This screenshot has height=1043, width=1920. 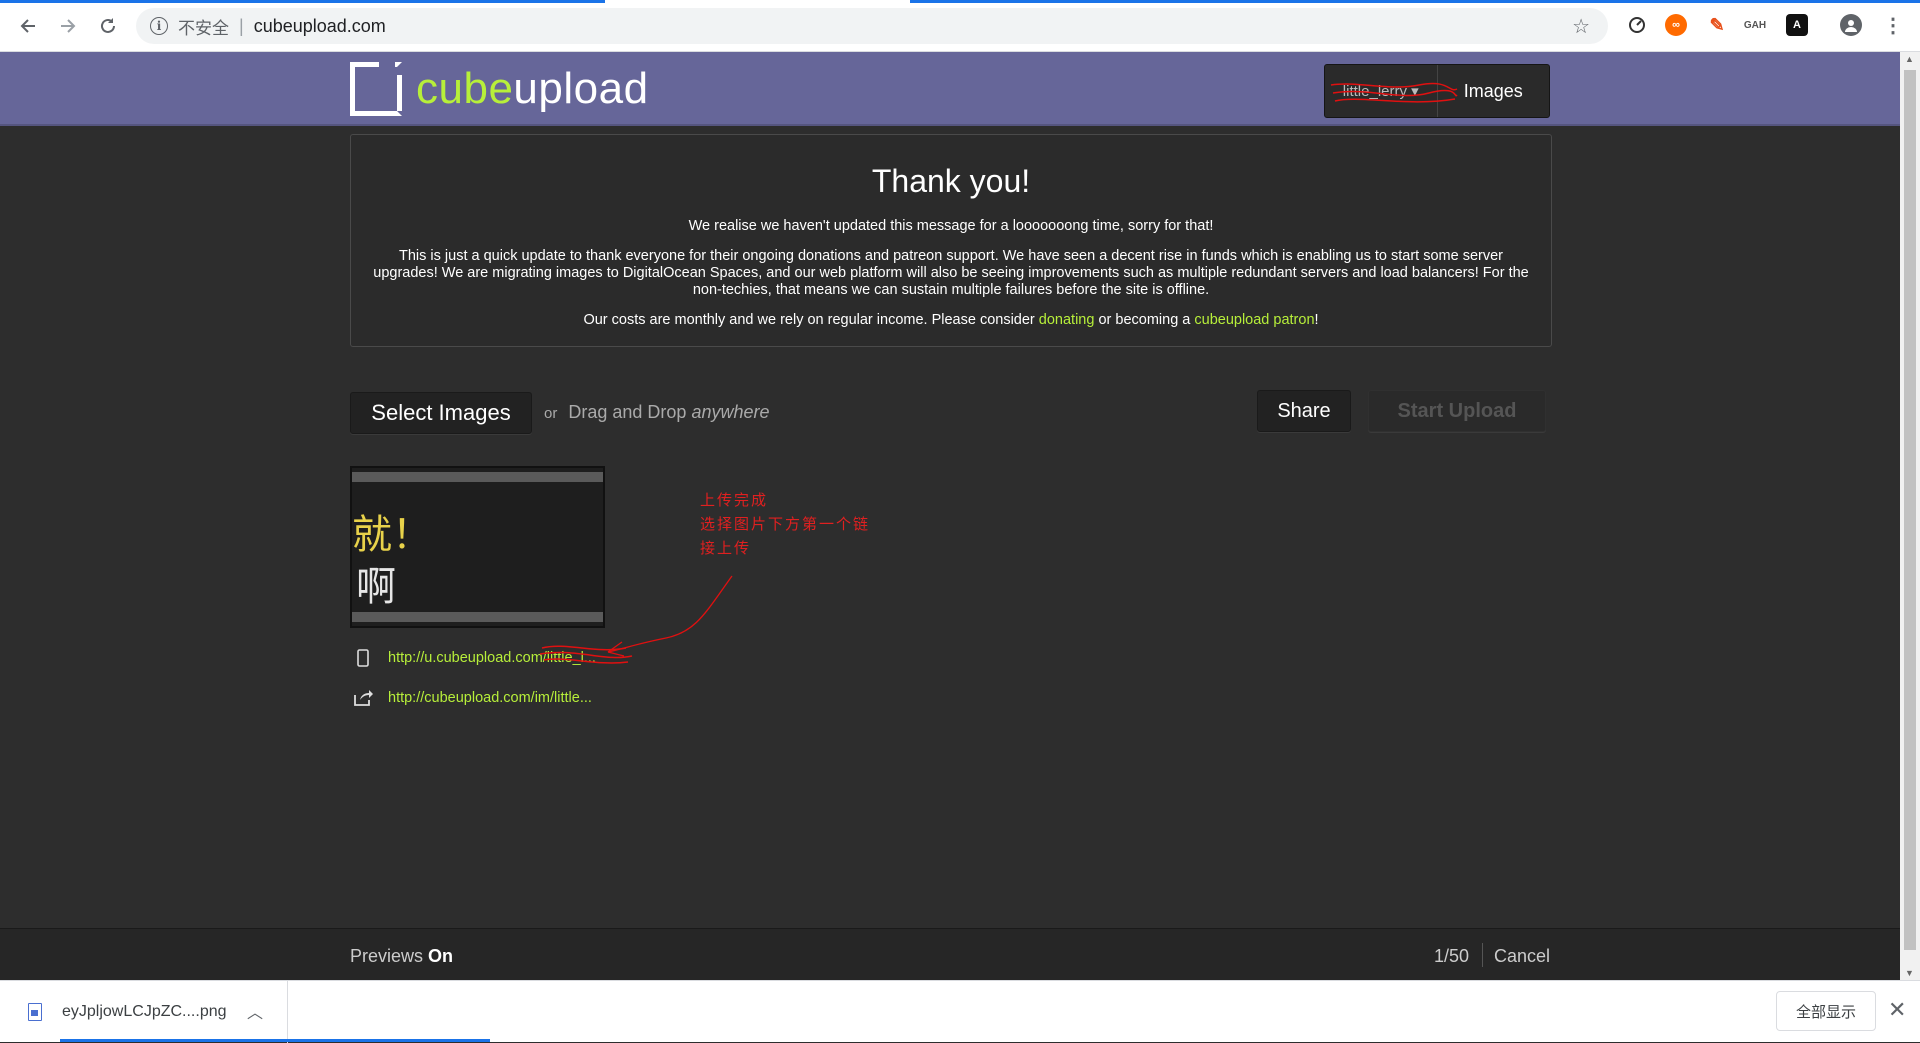 I want to click on reload-icon, so click(x=108, y=26).